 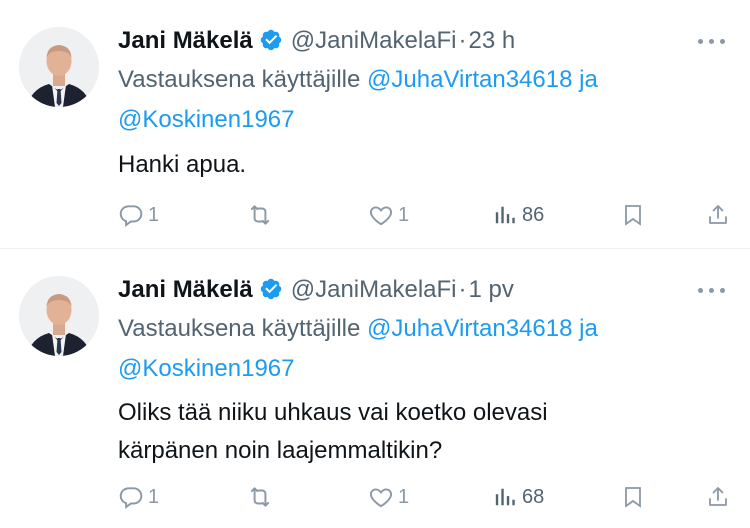 I want to click on views-button: 86, so click(x=519, y=215).